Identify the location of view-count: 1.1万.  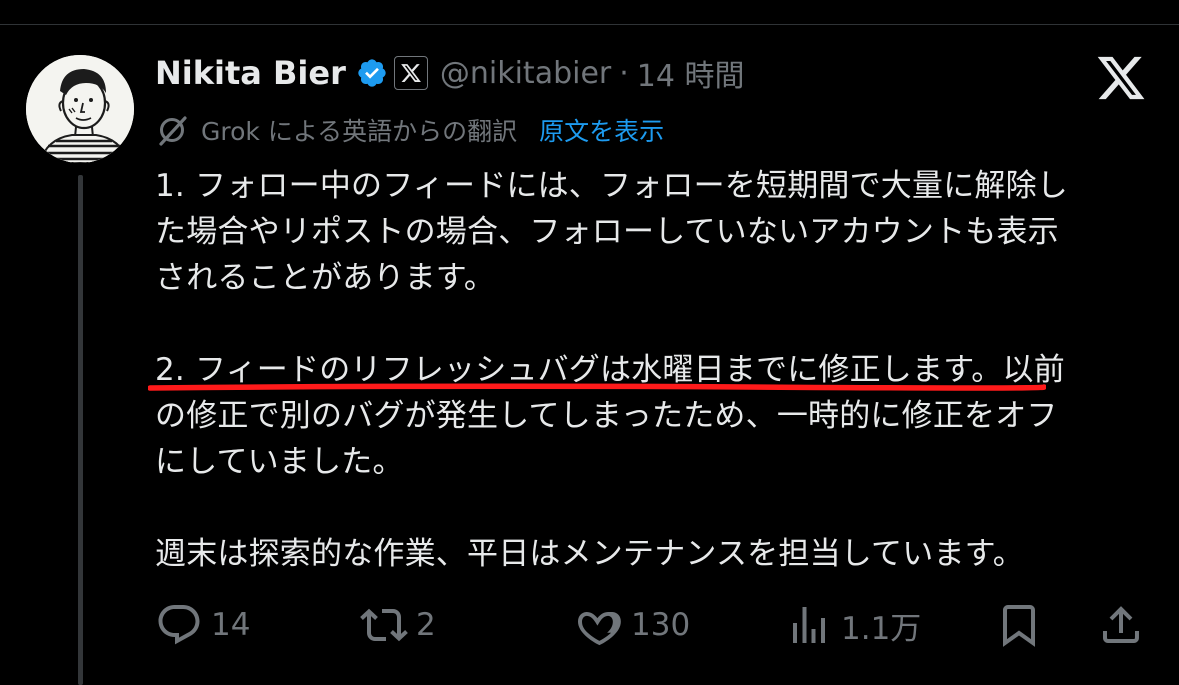
(881, 628).